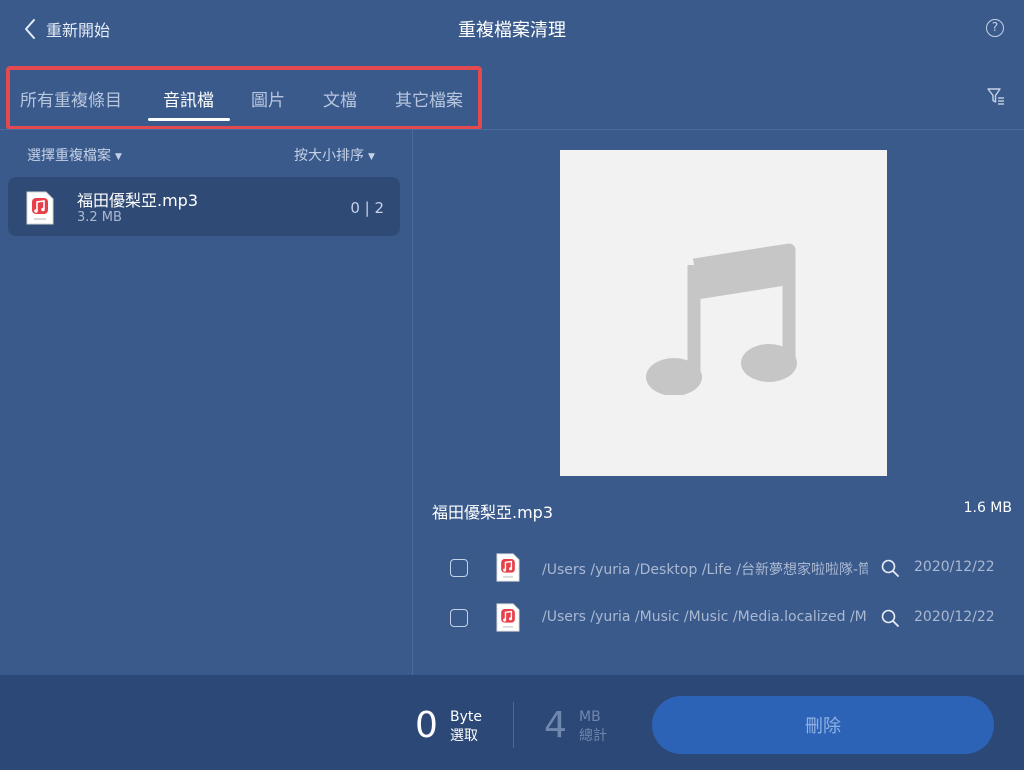 The image size is (1024, 770). I want to click on list-item: 福田優梨亞.mp3 3.2 MB 0 | 2, so click(204, 206).